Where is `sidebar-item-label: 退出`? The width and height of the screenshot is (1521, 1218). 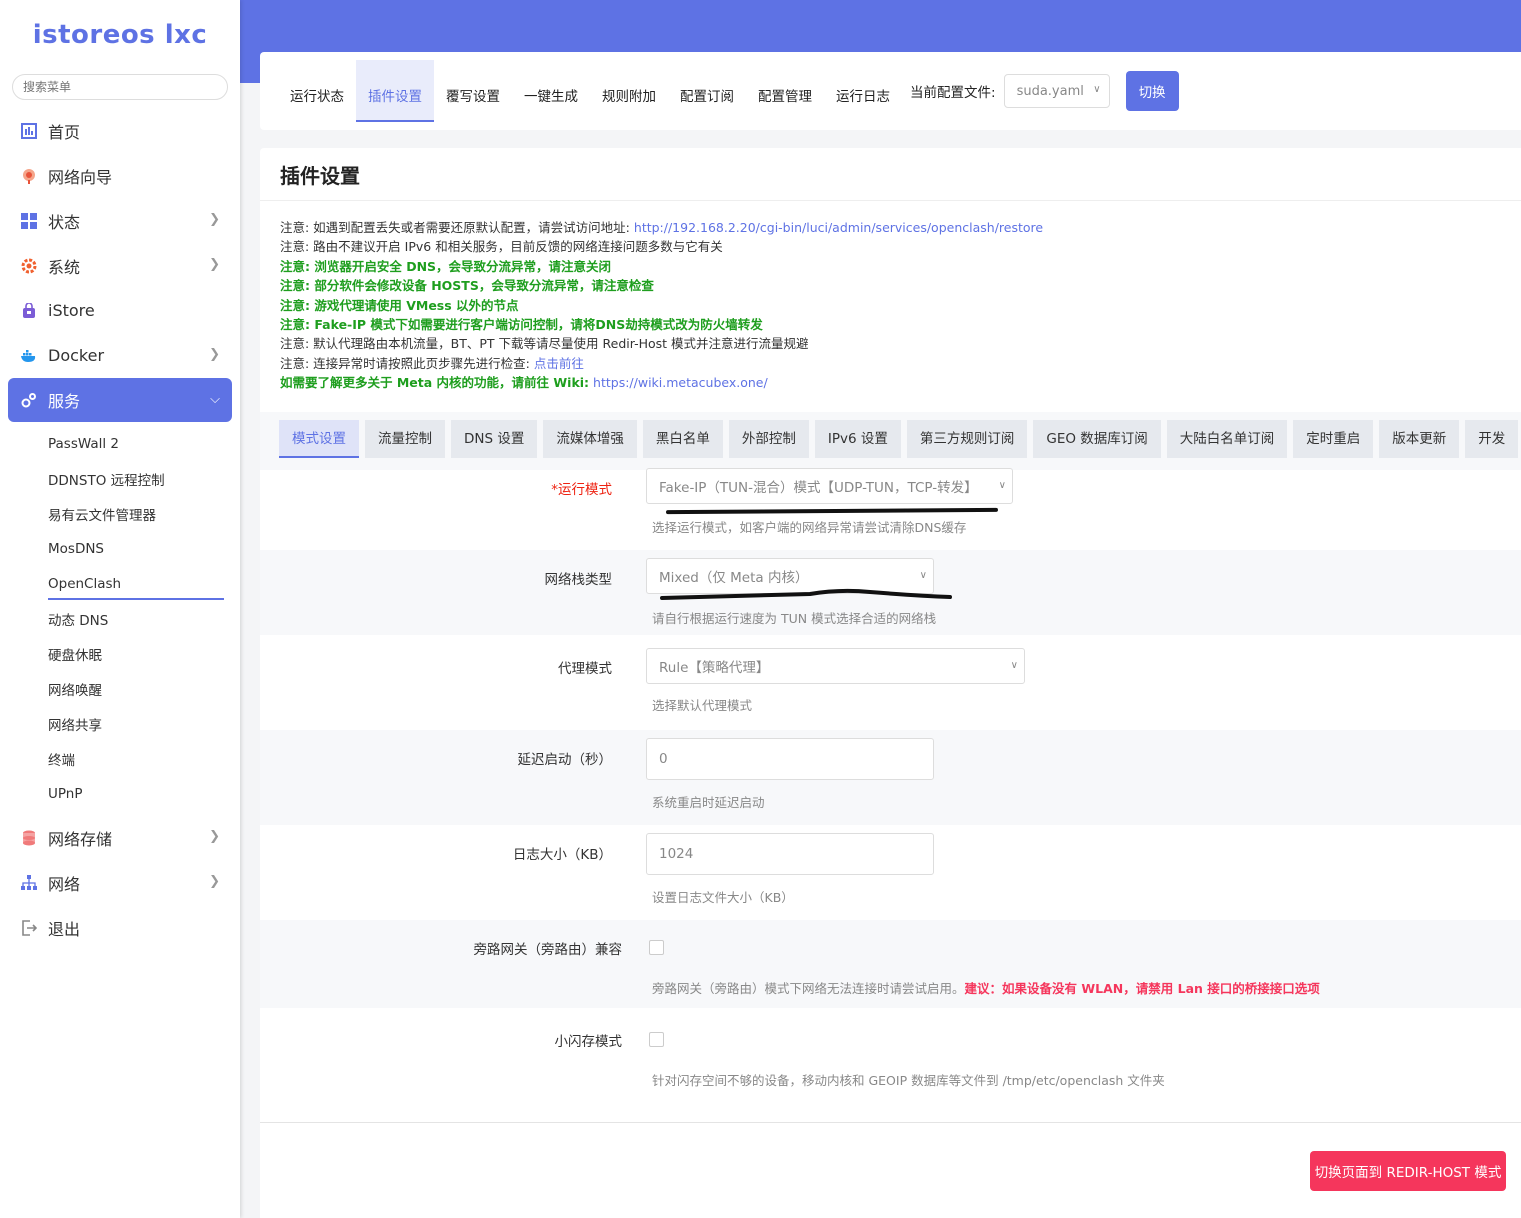
sidebar-item-label: 退出 is located at coordinates (64, 929).